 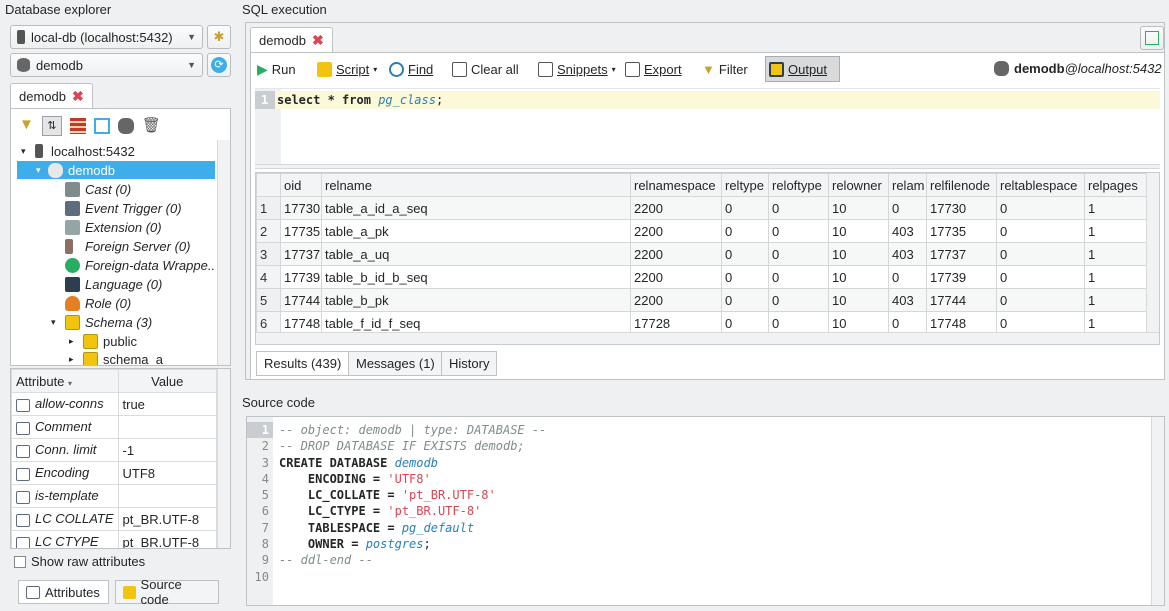 What do you see at coordinates (114, 519) in the screenshot?
I see `attr-row: LC COLLATE pt_BR.UTF-8` at bounding box center [114, 519].